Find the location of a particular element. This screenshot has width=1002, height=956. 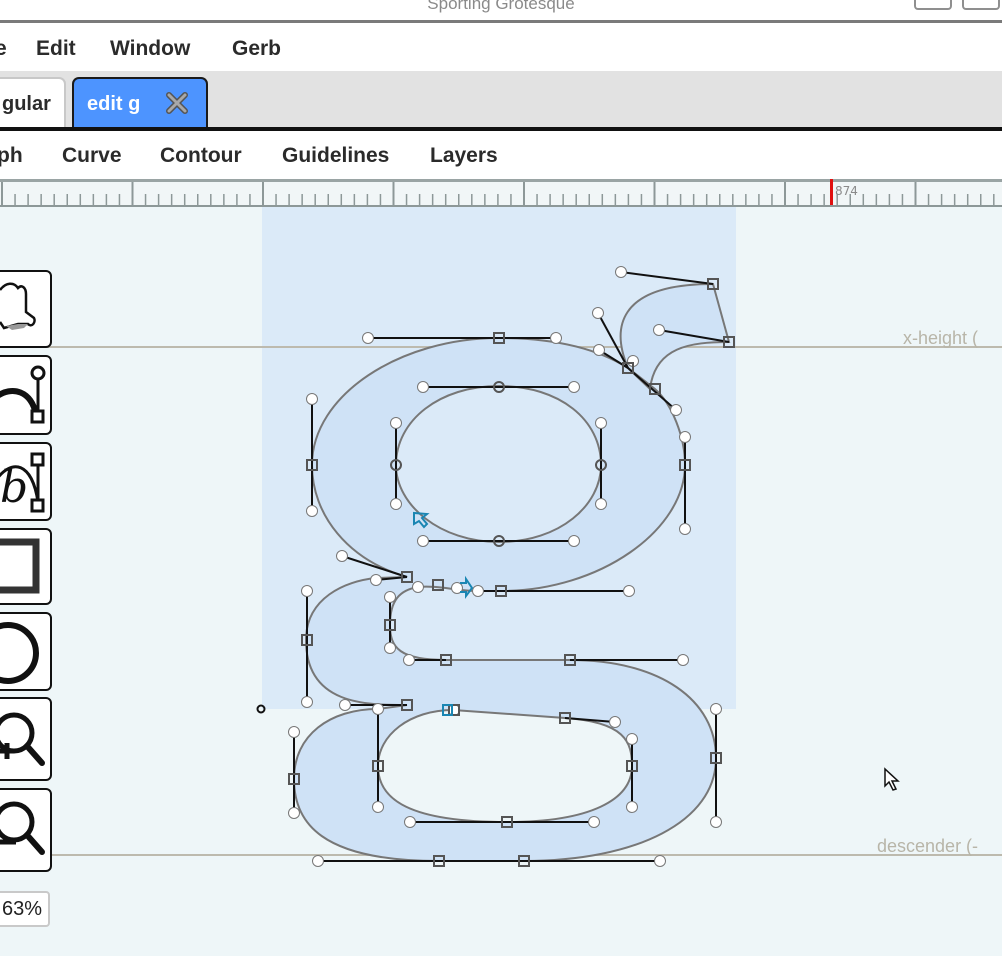

tab-edit-g: edit g is located at coordinates (140, 102).